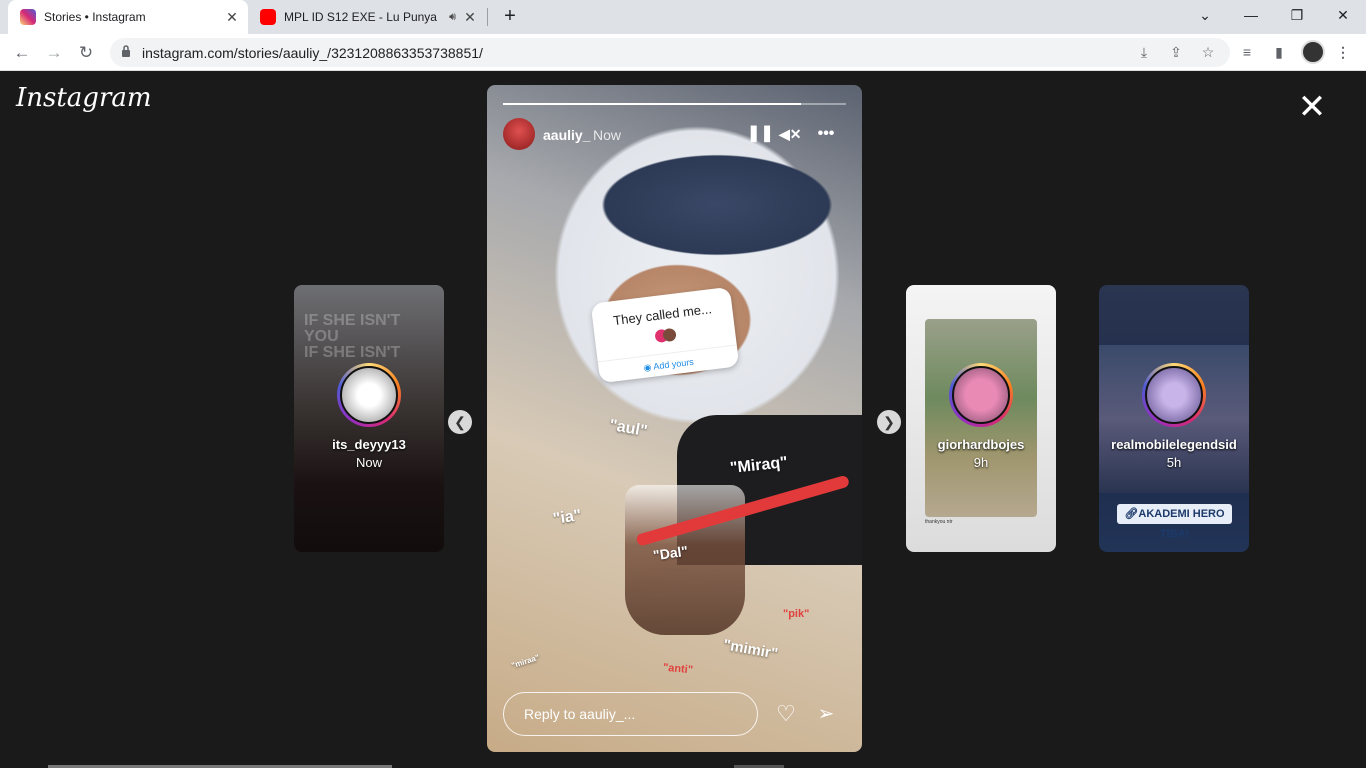 The image size is (1366, 768). I want to click on story-tag: "pik", so click(796, 614).